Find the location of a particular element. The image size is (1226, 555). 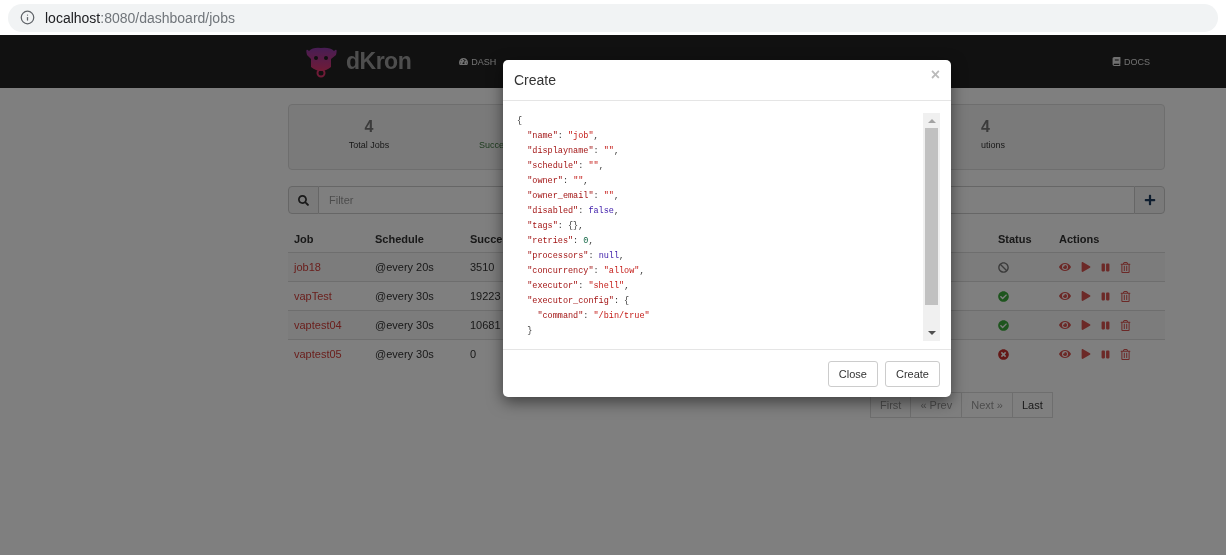

column-header: Status is located at coordinates (1015, 239).